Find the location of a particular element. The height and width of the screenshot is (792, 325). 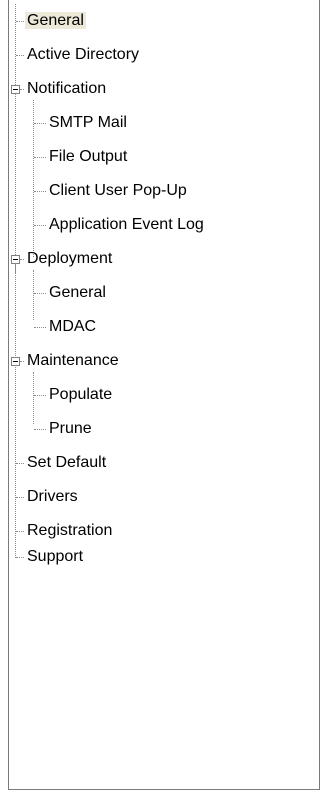

tree-item-label: Active Directory is located at coordinates (83, 54).